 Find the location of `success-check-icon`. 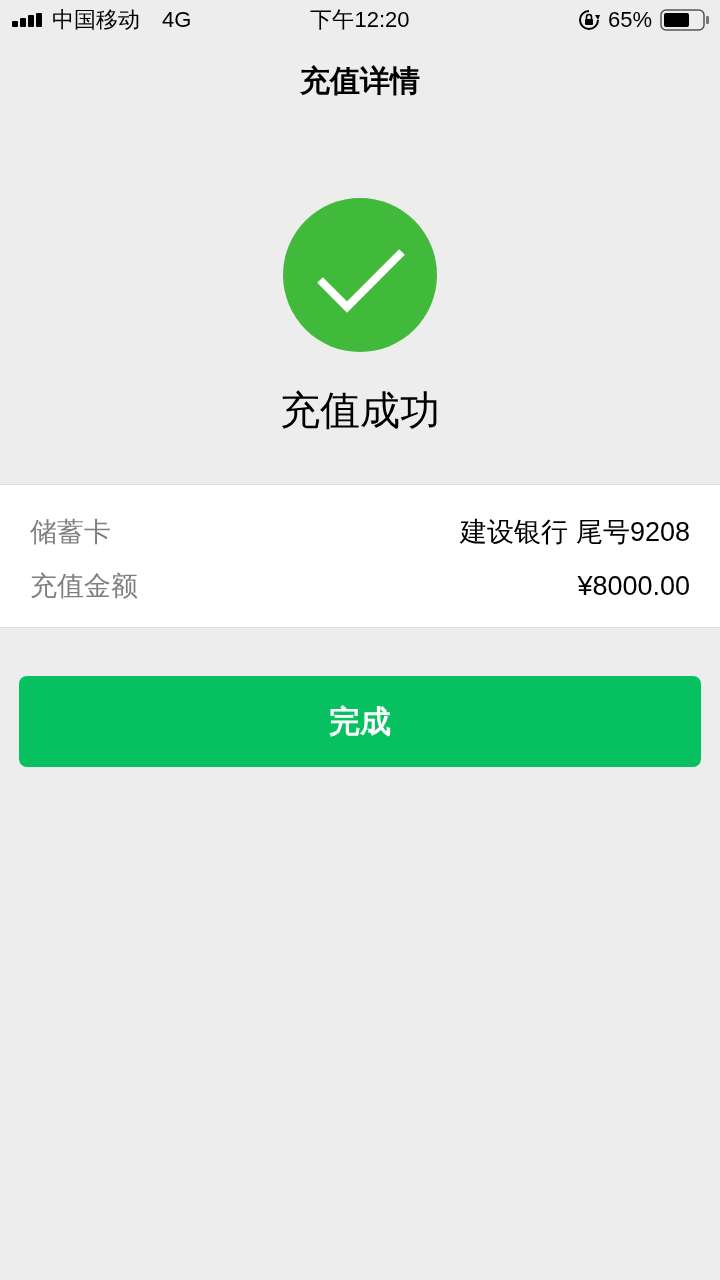

success-check-icon is located at coordinates (360, 275).